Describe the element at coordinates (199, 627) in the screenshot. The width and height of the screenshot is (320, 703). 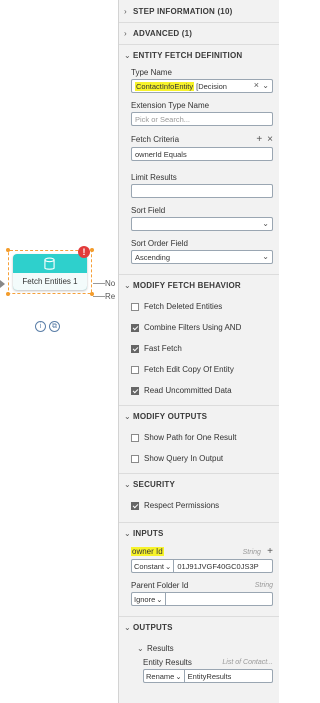
I see `section-outputs: ⌄ OUTPUTS` at that location.